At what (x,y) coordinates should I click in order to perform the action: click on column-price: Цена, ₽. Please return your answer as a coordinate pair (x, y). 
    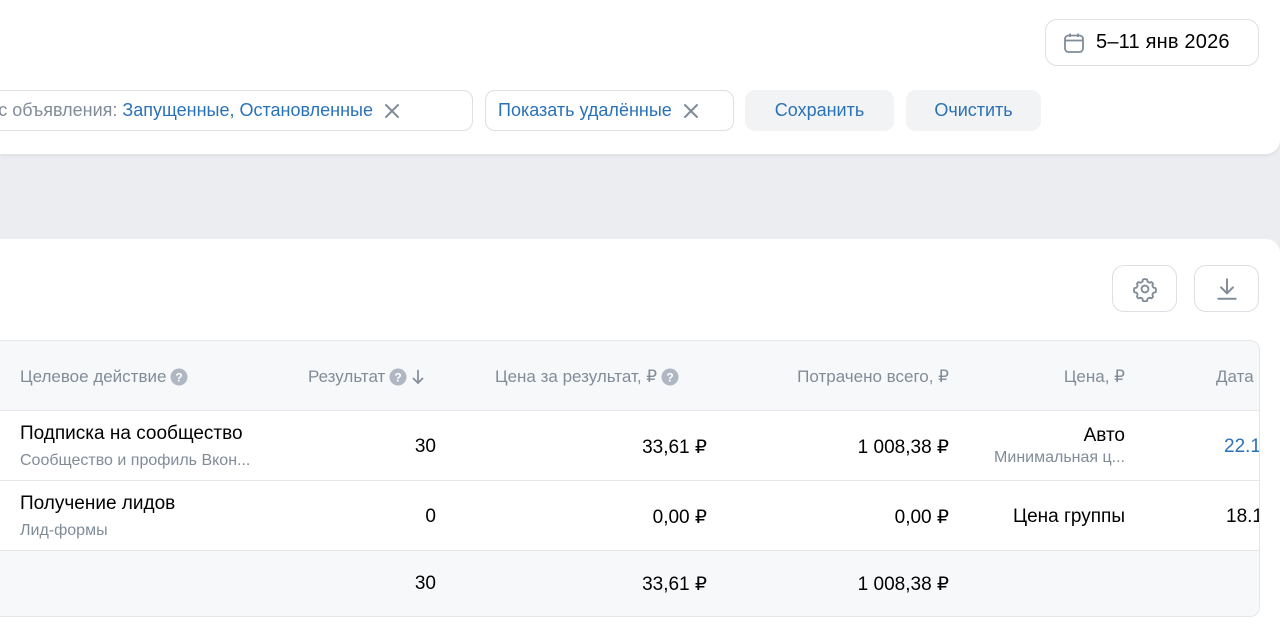
    Looking at the image, I should click on (1094, 377).